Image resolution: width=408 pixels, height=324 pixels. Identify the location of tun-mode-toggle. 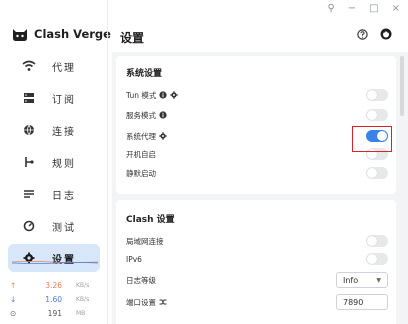
(377, 95).